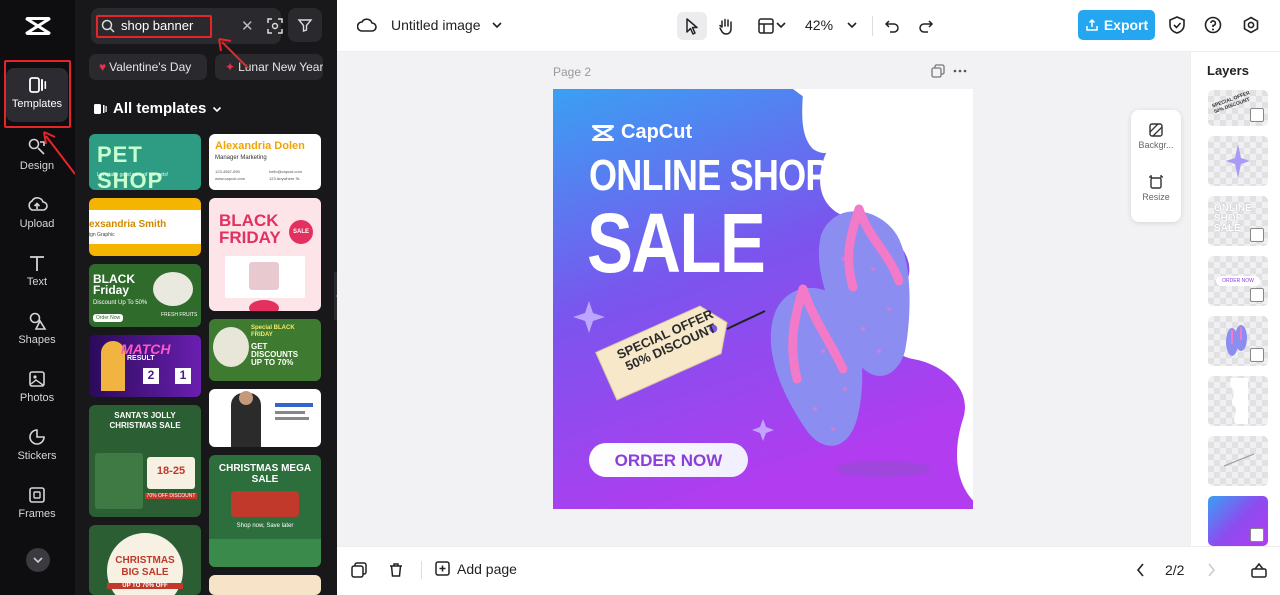 Image resolution: width=1280 pixels, height=595 pixels. I want to click on undo-button, so click(892, 26).